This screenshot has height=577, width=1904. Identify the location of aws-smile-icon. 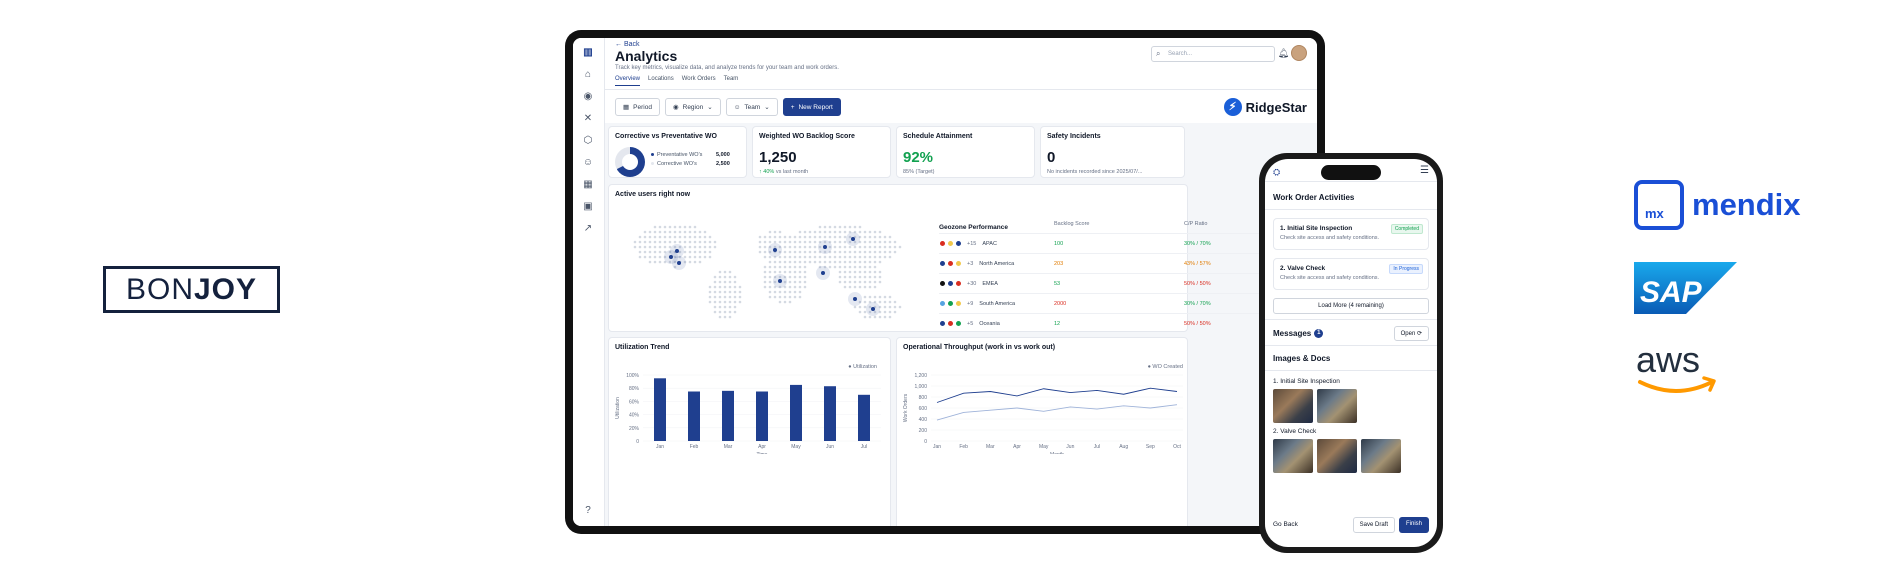
(1676, 386).